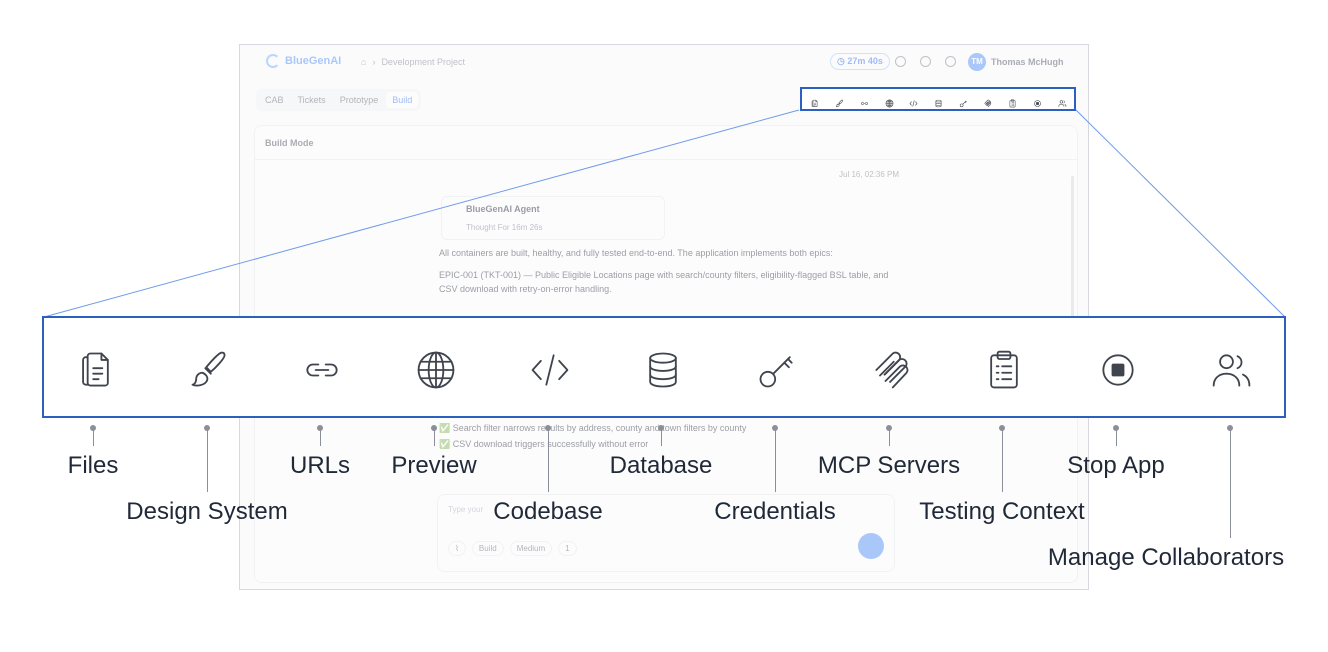 The height and width of the screenshot is (652, 1328). What do you see at coordinates (503, 209) in the screenshot?
I see `agent-name: BlueGenAI Agent` at bounding box center [503, 209].